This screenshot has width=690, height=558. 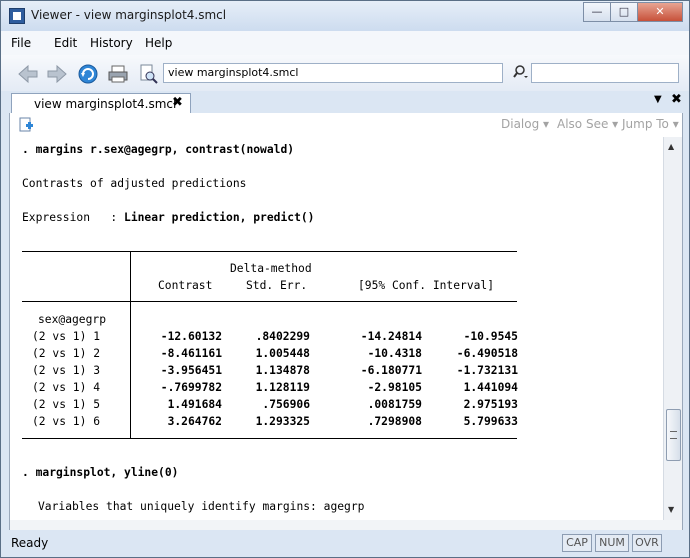 What do you see at coordinates (148, 74) in the screenshot?
I see `find-document-icon` at bounding box center [148, 74].